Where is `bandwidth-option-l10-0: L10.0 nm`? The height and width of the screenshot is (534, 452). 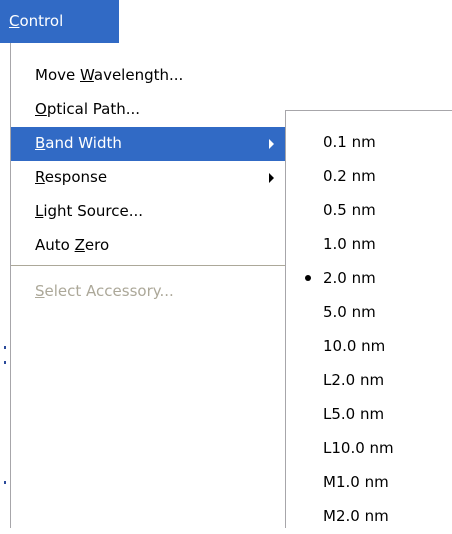 bandwidth-option-l10-0: L10.0 nm is located at coordinates (369, 449).